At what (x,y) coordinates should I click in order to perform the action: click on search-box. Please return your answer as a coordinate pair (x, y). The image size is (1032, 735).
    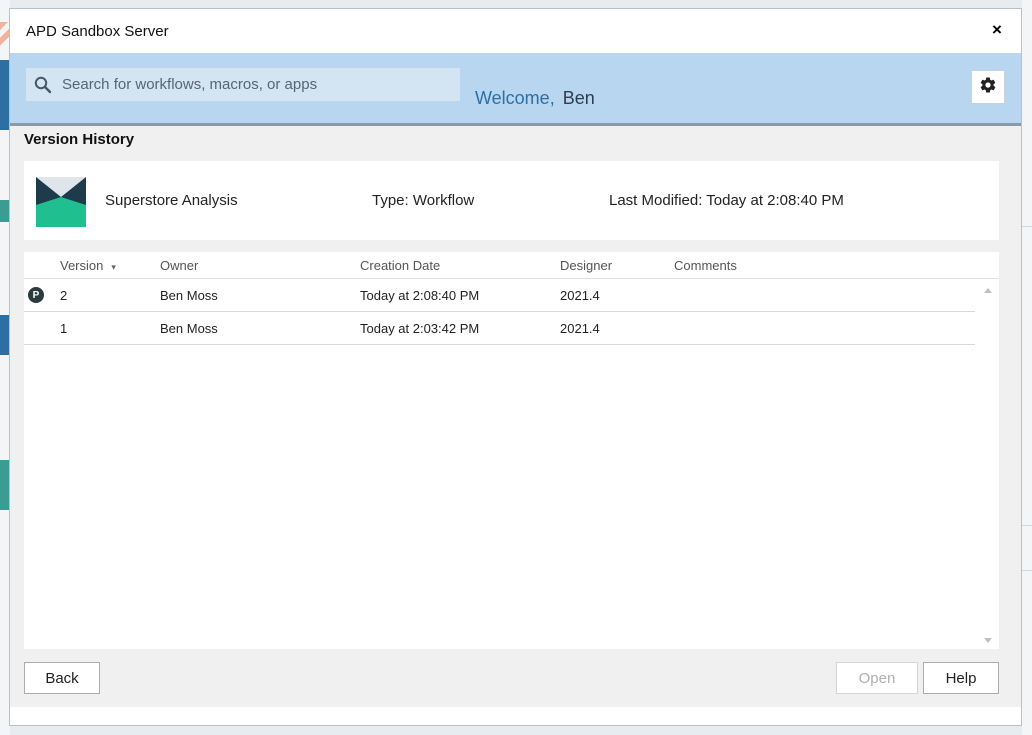
    Looking at the image, I should click on (243, 84).